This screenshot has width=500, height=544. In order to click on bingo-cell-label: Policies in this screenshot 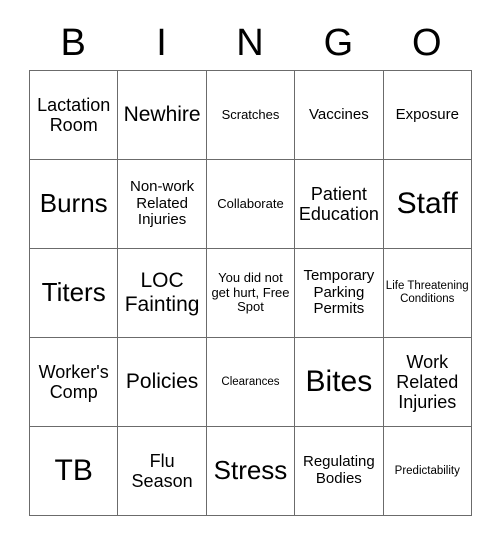, I will do `click(162, 382)`.